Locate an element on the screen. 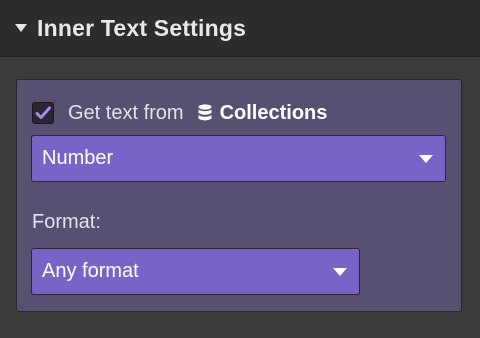 The height and width of the screenshot is (338, 480). caret-down-icon is located at coordinates (21, 28).